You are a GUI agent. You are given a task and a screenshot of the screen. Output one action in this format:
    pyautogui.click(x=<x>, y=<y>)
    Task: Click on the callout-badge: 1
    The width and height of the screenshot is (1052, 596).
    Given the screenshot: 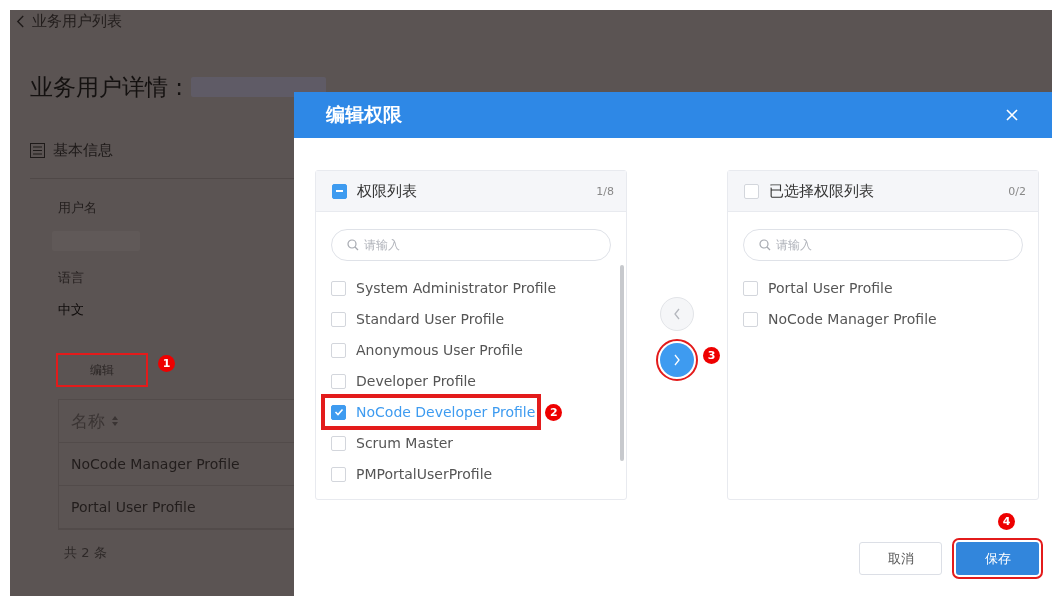 What is the action you would take?
    pyautogui.click(x=166, y=363)
    